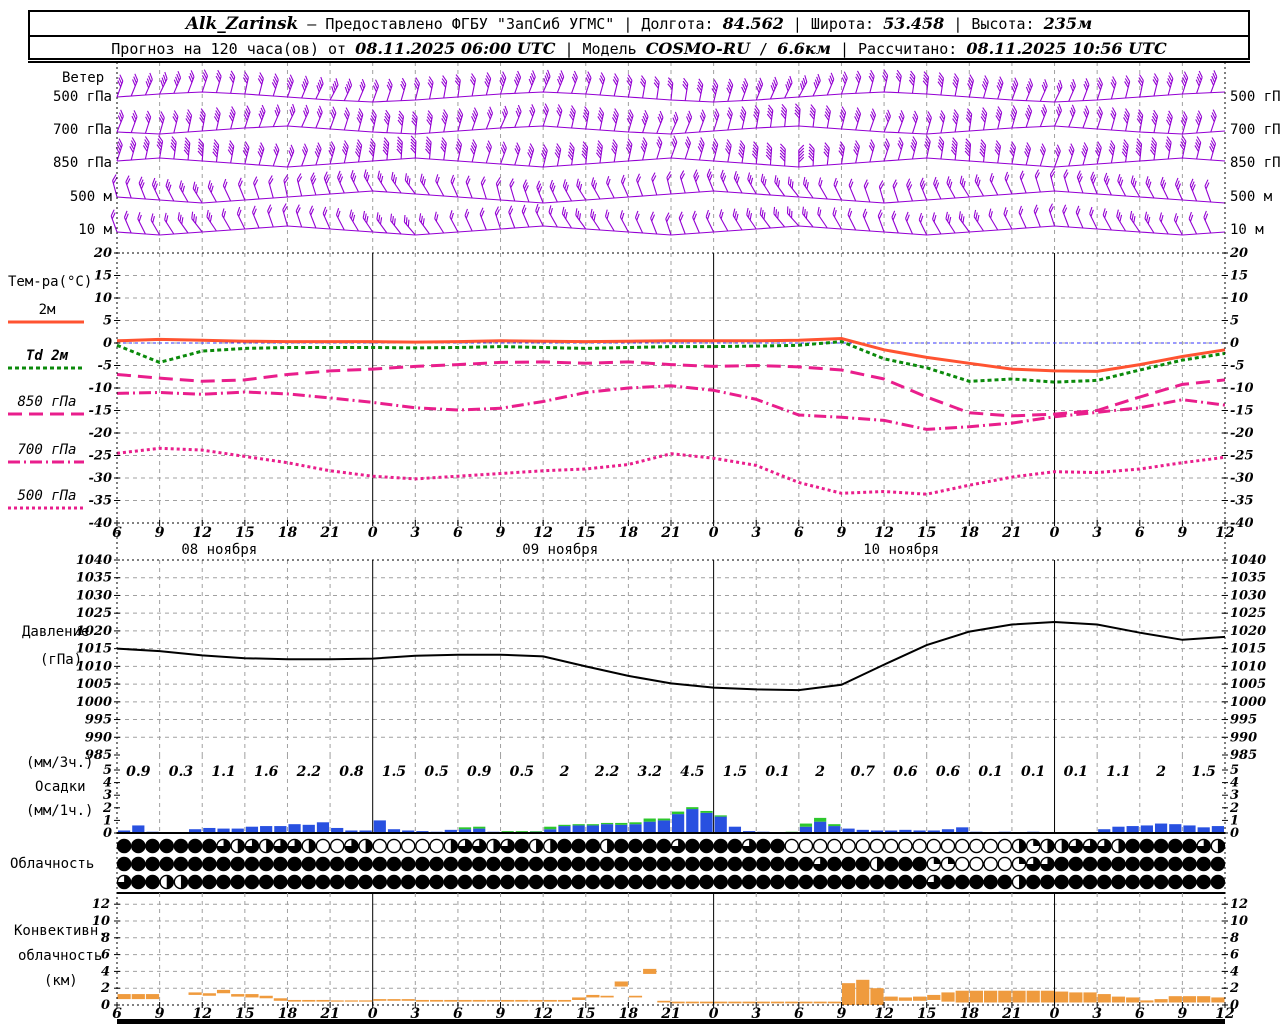 The height and width of the screenshot is (1024, 1280). I want to click on temp-ytick-left: -15, so click(101, 411).